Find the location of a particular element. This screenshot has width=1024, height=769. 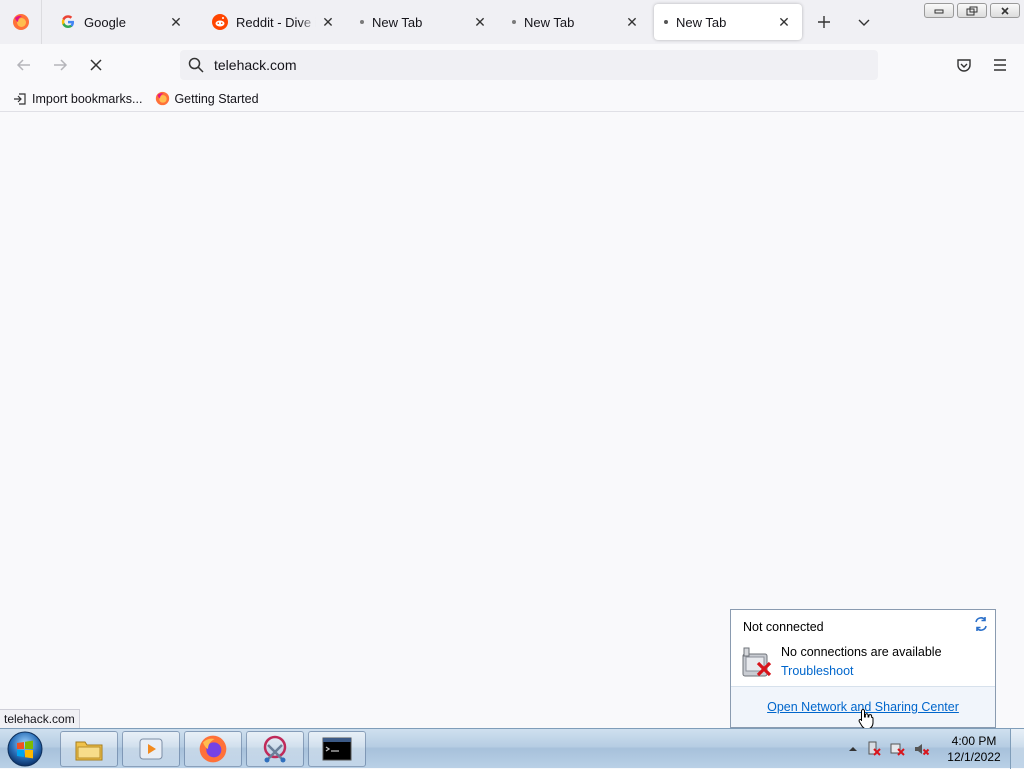

show-hidden-icons-icon is located at coordinates (853, 749).